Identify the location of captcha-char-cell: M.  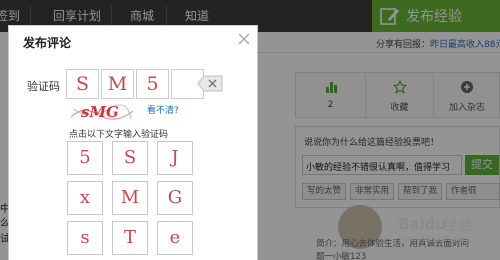
(130, 198).